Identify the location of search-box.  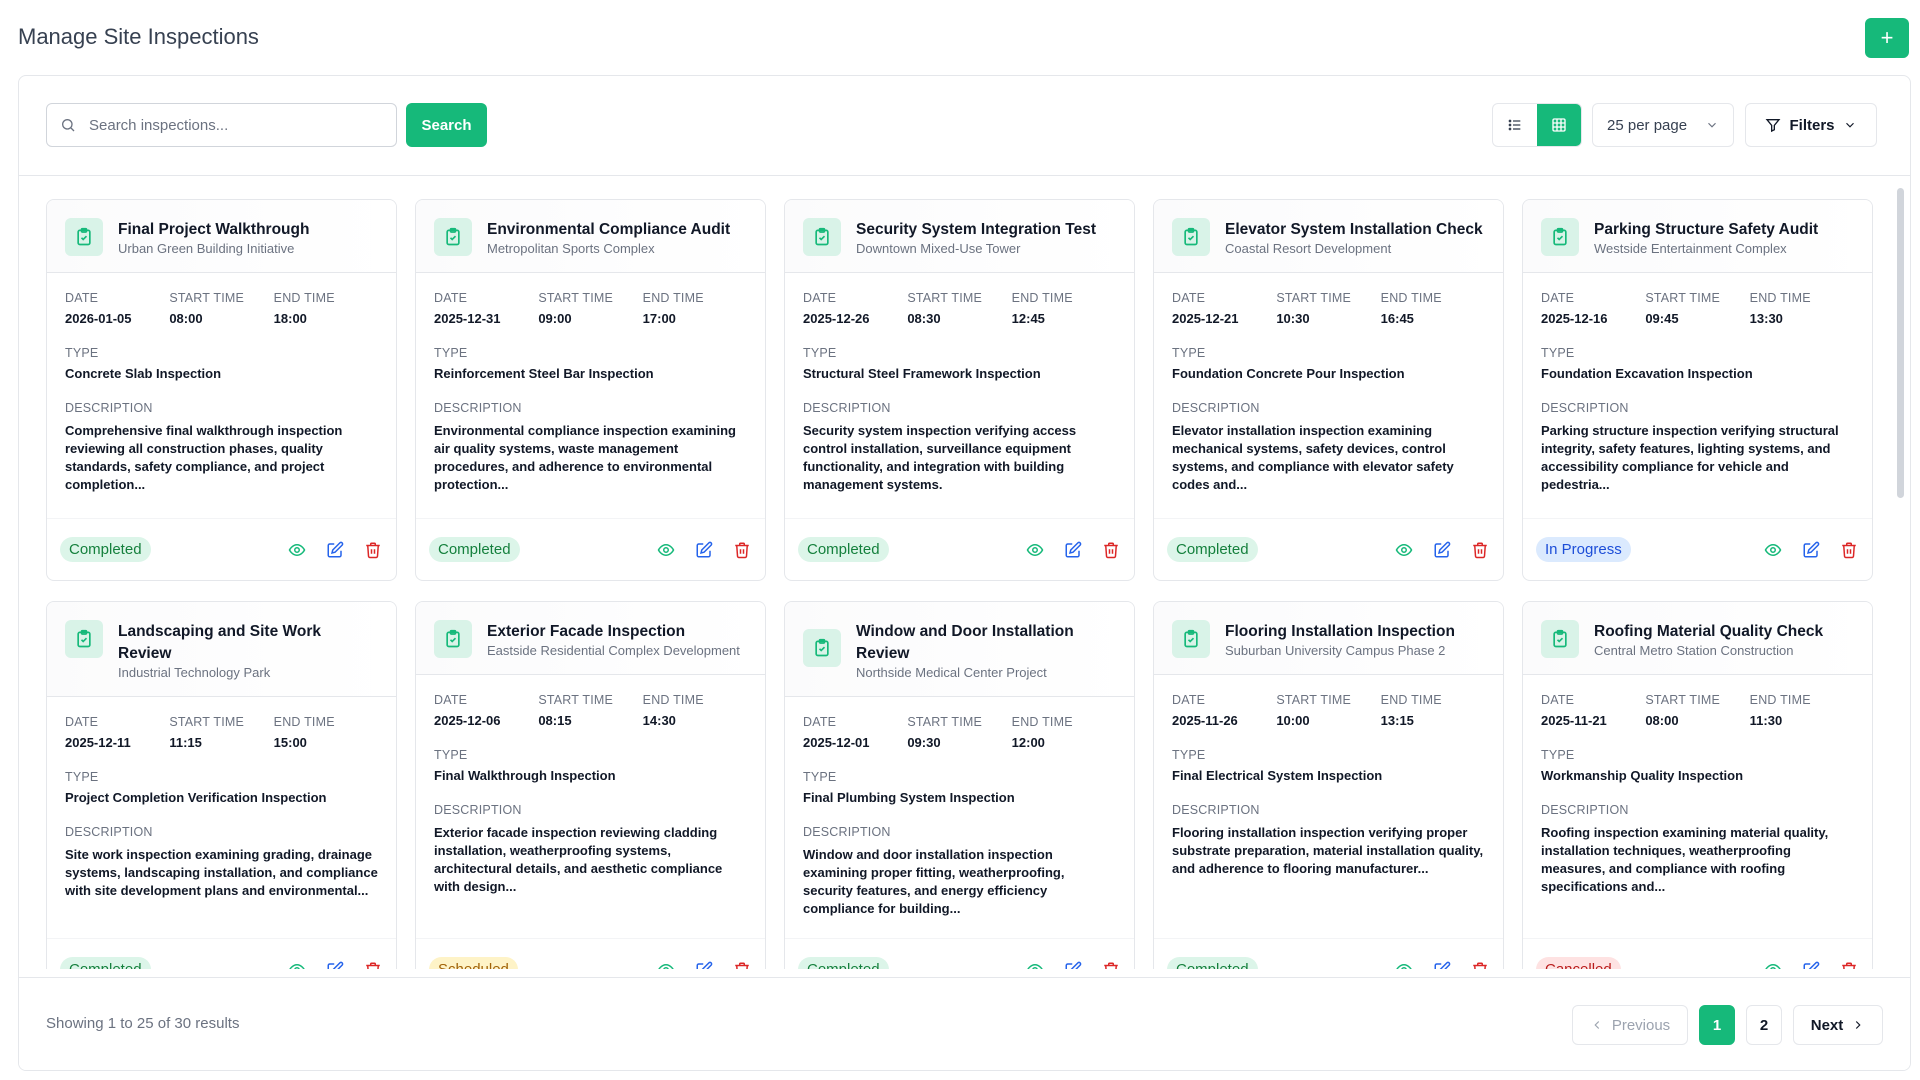
(221, 125).